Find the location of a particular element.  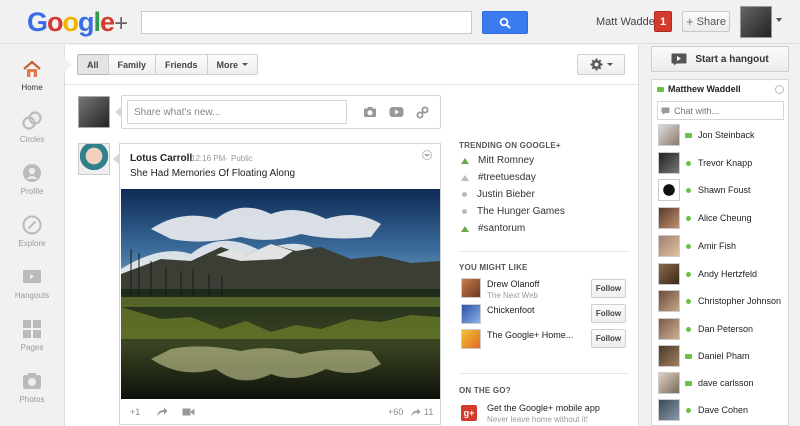

nav-item-profile: Profile is located at coordinates (32, 180).